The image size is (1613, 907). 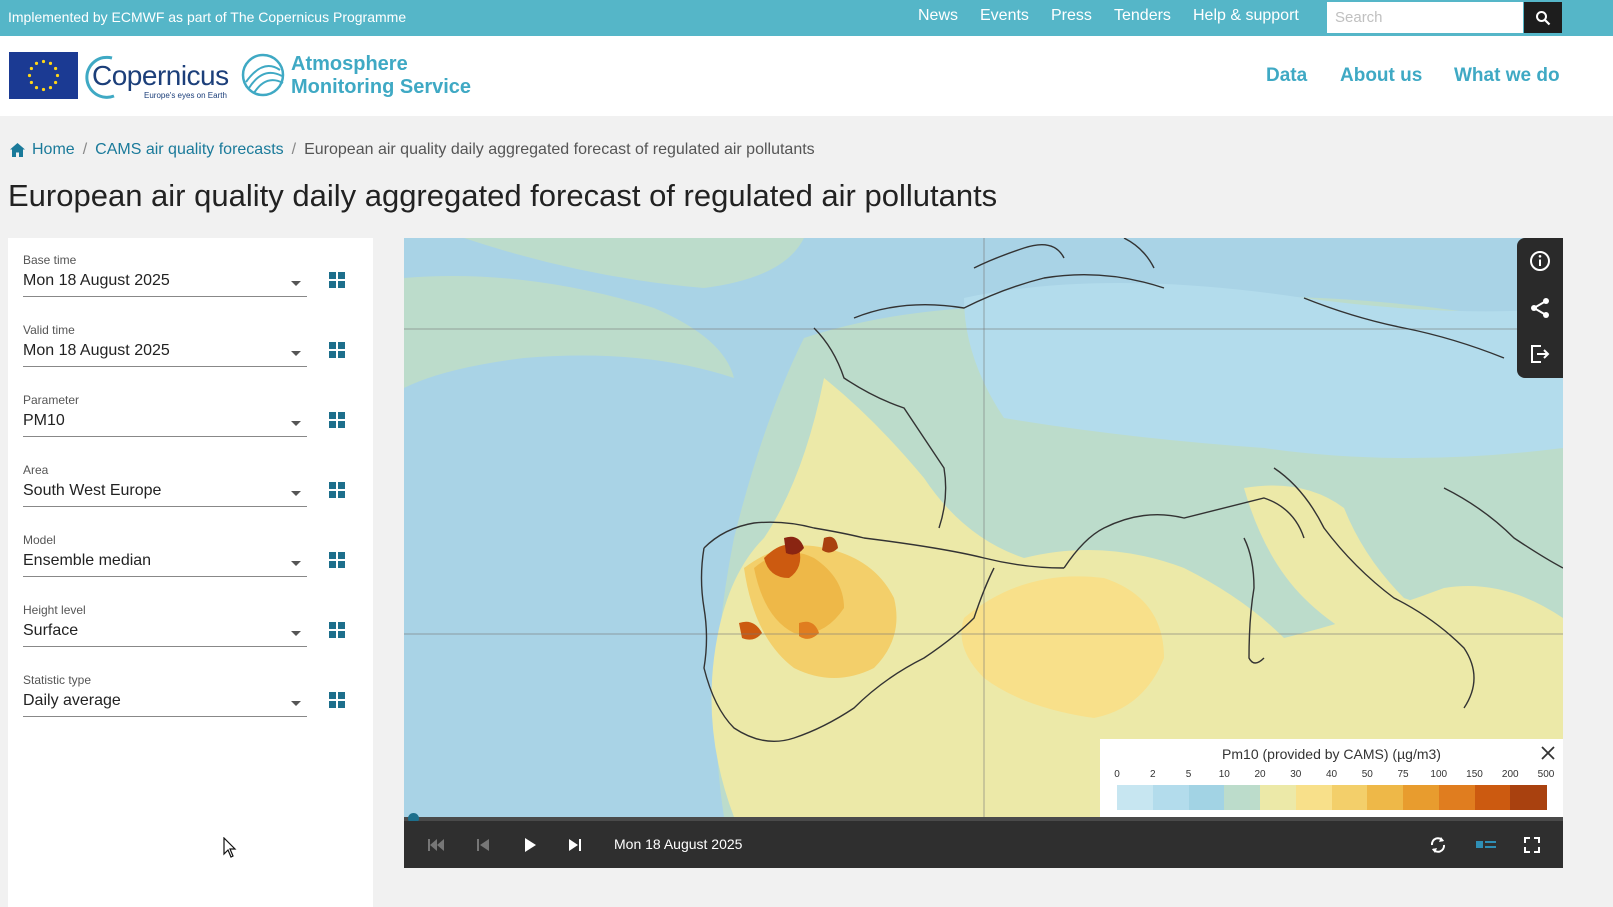 I want to click on previous-frame-button, so click(x=483, y=844).